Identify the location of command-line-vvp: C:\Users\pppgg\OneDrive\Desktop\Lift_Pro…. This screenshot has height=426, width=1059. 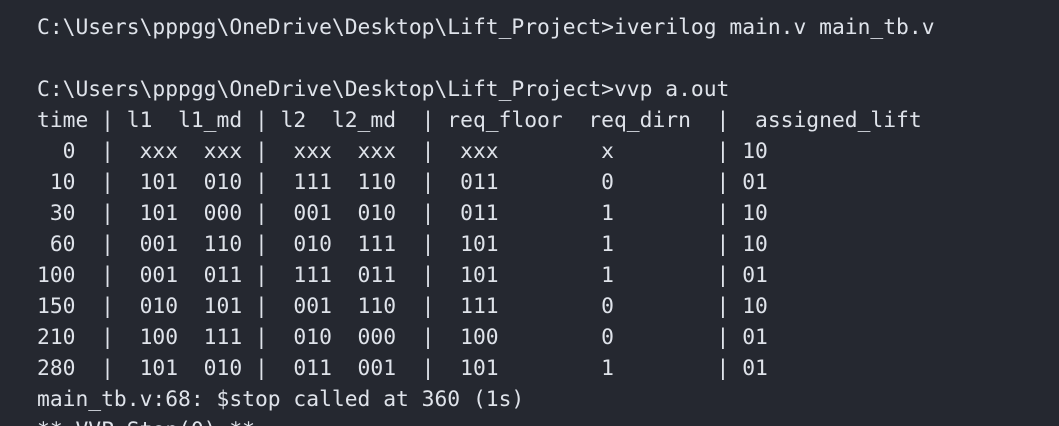
(383, 89).